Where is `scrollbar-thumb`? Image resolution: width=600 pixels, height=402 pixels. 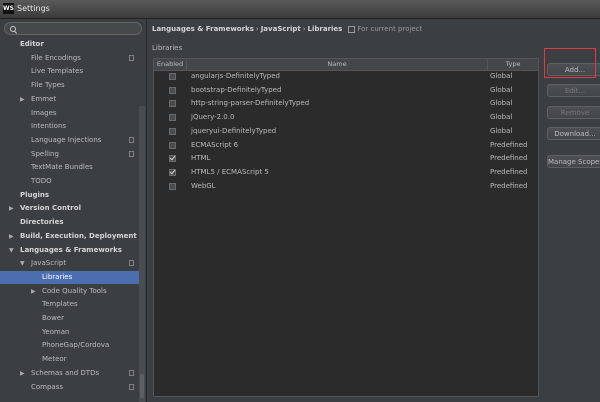 scrollbar-thumb is located at coordinates (142, 386).